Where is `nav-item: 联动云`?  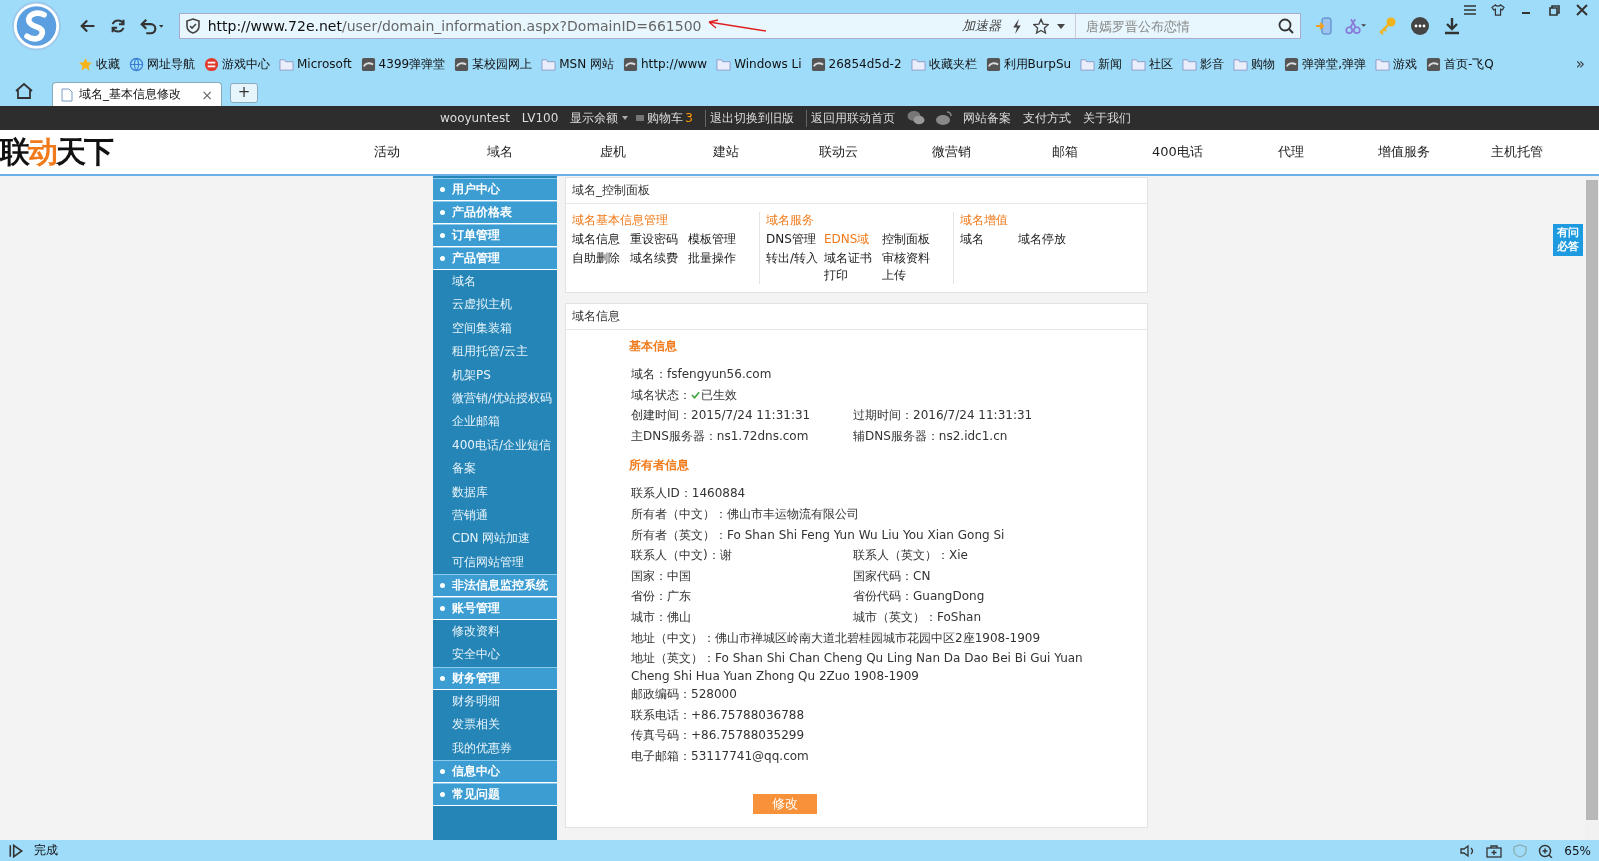 nav-item: 联动云 is located at coordinates (838, 152).